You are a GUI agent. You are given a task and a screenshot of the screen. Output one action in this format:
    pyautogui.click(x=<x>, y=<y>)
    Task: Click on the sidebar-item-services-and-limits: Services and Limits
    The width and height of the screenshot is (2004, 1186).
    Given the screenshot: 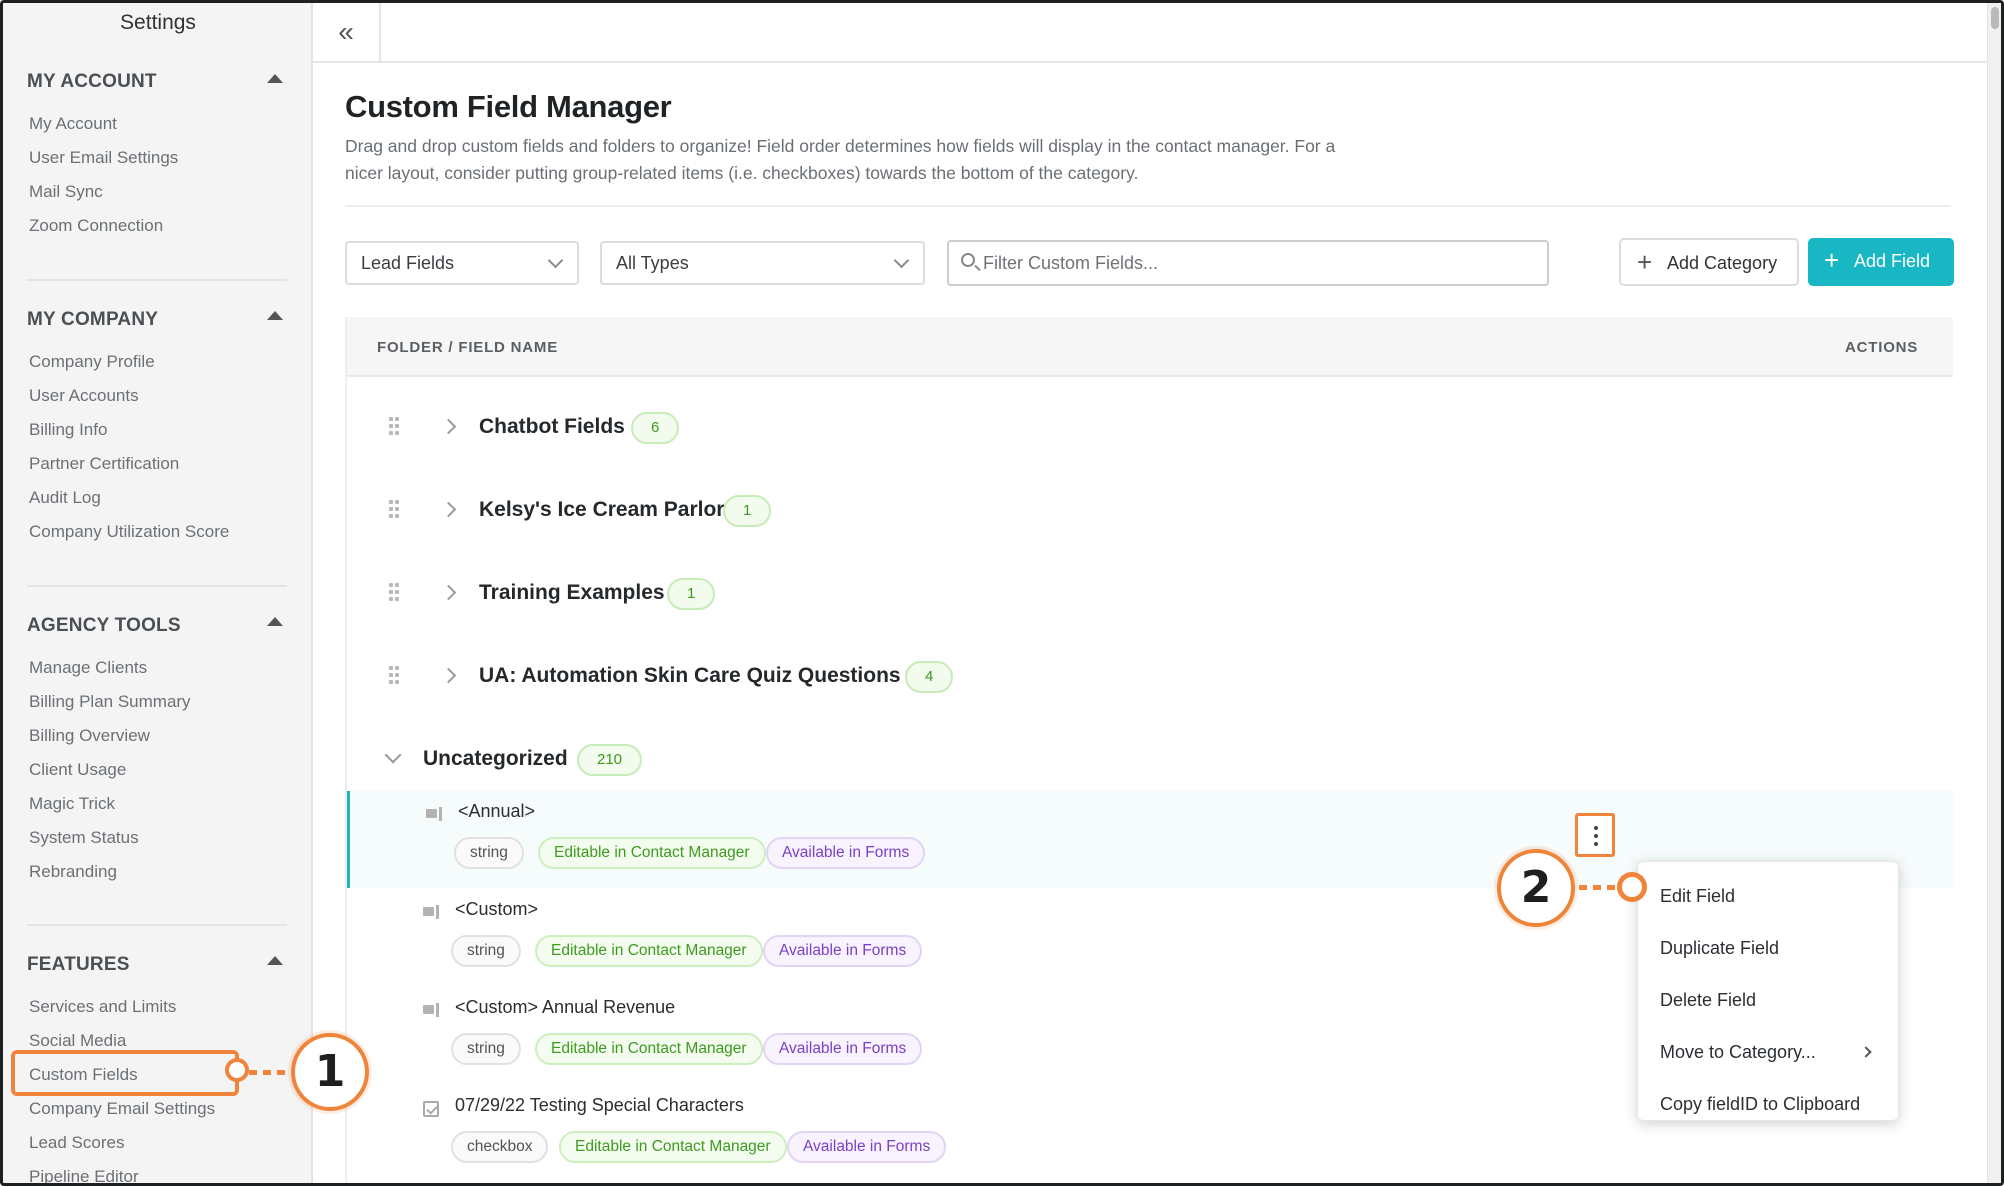 What is the action you would take?
    pyautogui.click(x=102, y=1007)
    